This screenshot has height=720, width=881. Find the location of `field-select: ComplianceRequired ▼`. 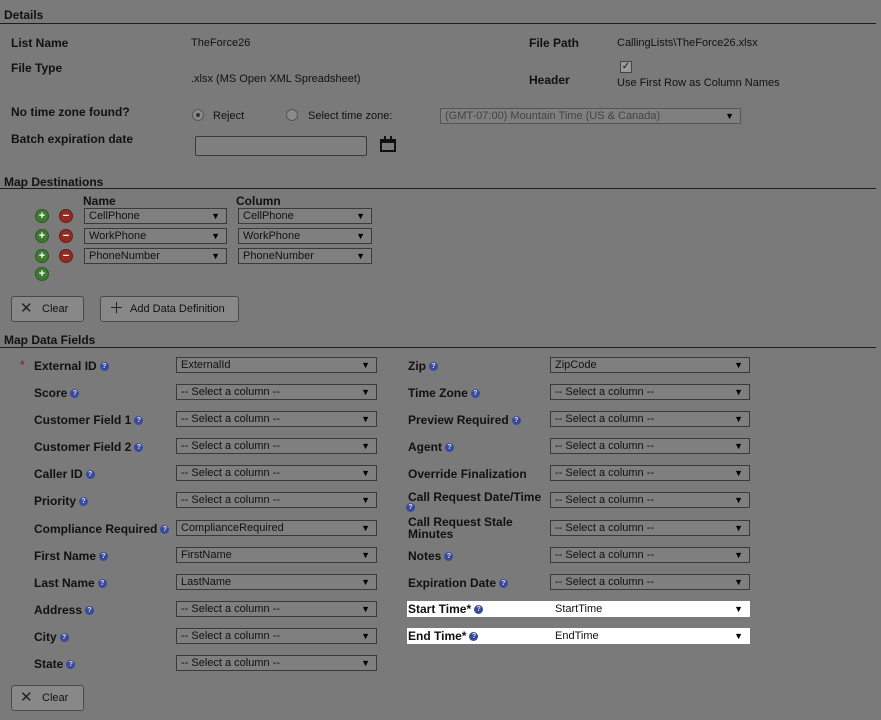

field-select: ComplianceRequired ▼ is located at coordinates (276, 528).